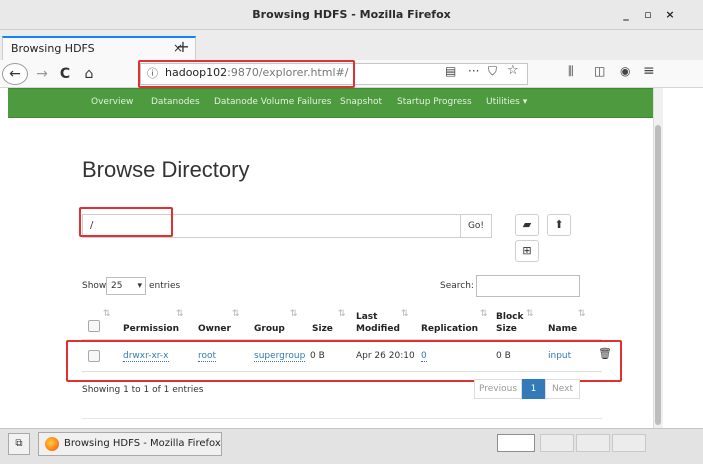  I want to click on entries-per-page-select: 25 ▾, so click(126, 286).